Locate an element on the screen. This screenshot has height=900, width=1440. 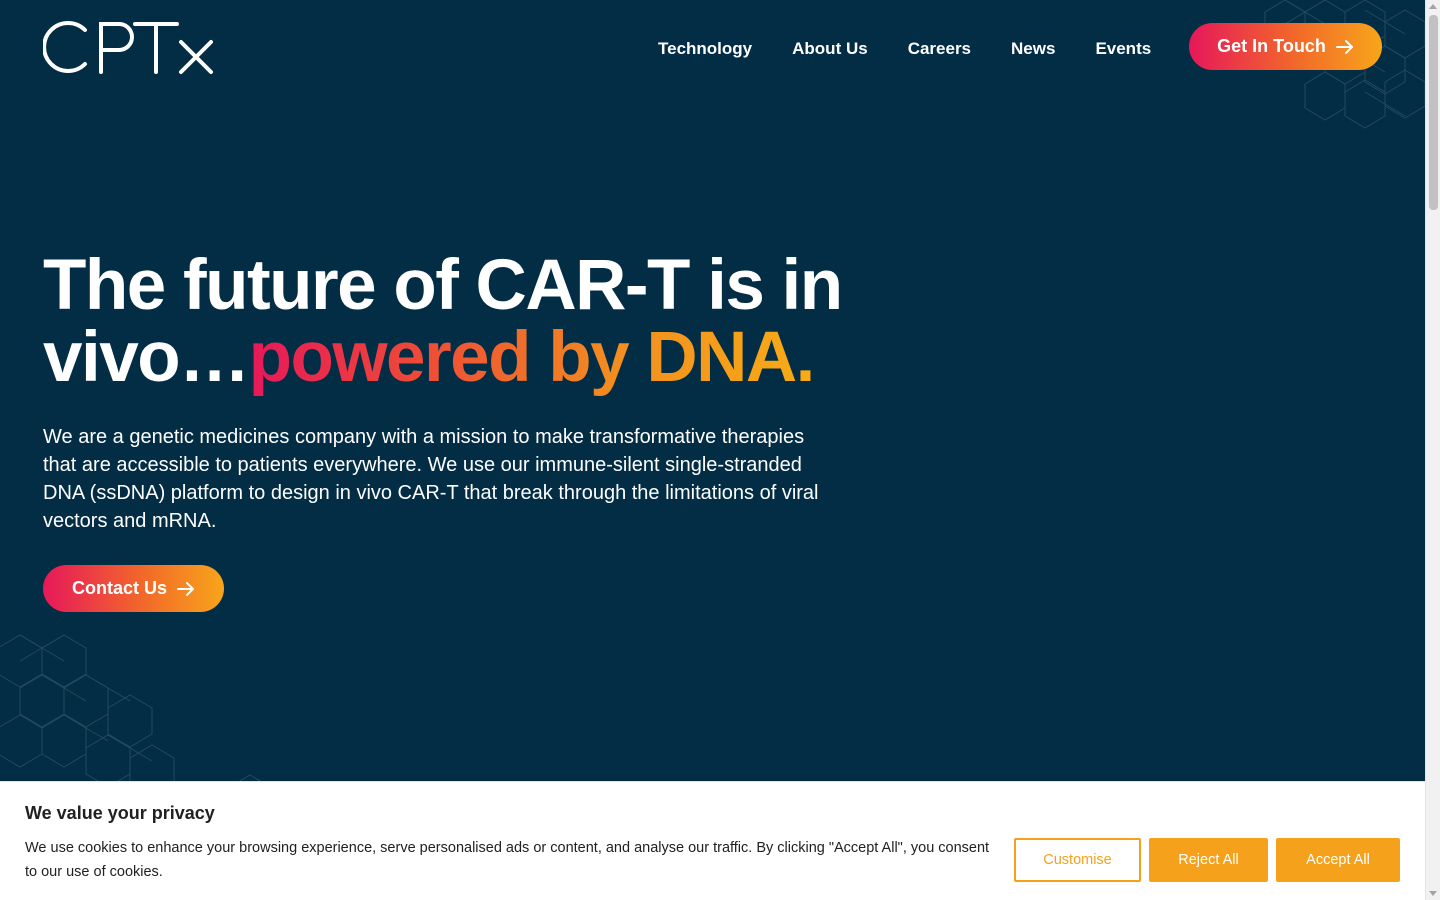
hero-title-highlight: powered by DNA. is located at coordinates (532, 357).